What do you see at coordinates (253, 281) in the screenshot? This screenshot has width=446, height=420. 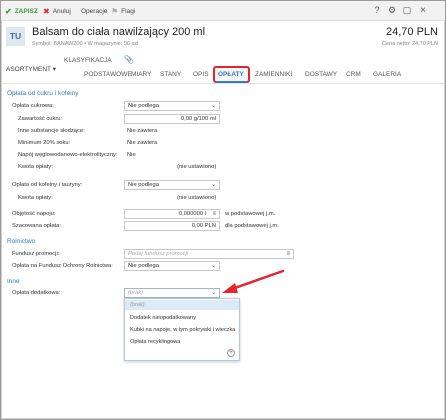 I see `annotation-arrow` at bounding box center [253, 281].